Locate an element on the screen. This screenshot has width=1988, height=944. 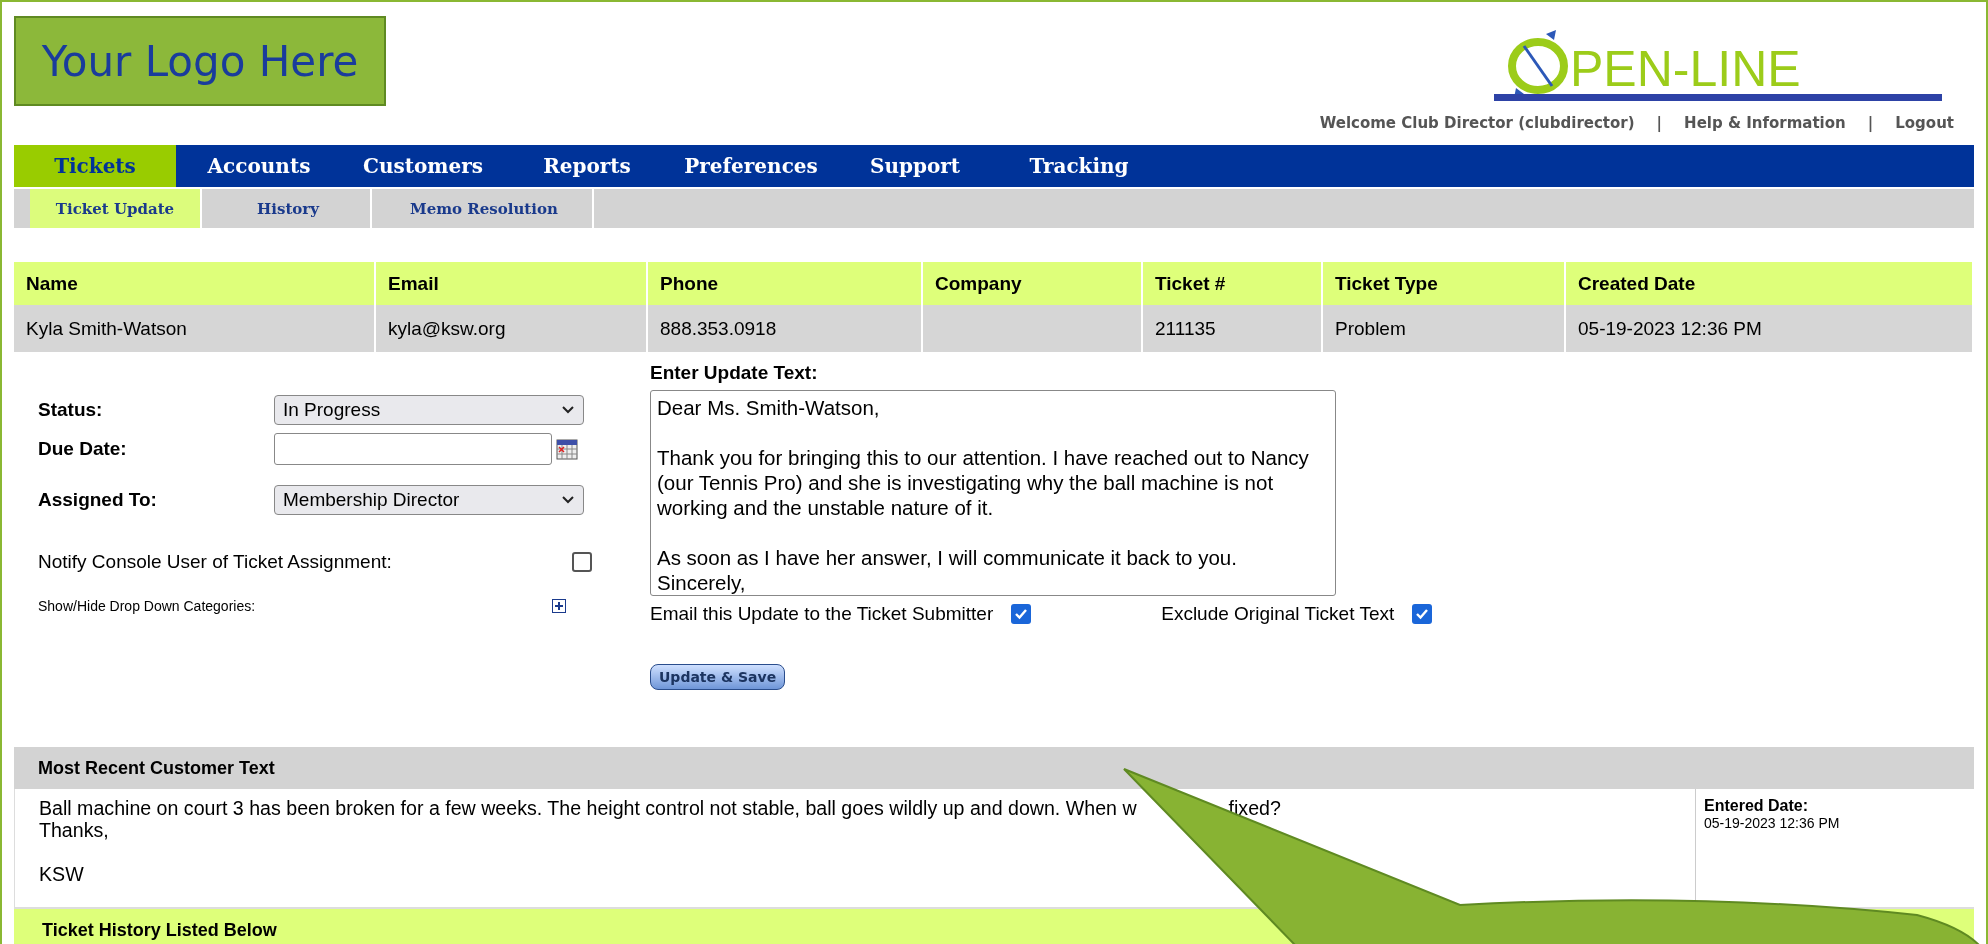
date-label: Entered Date: is located at coordinates (1757, 806).